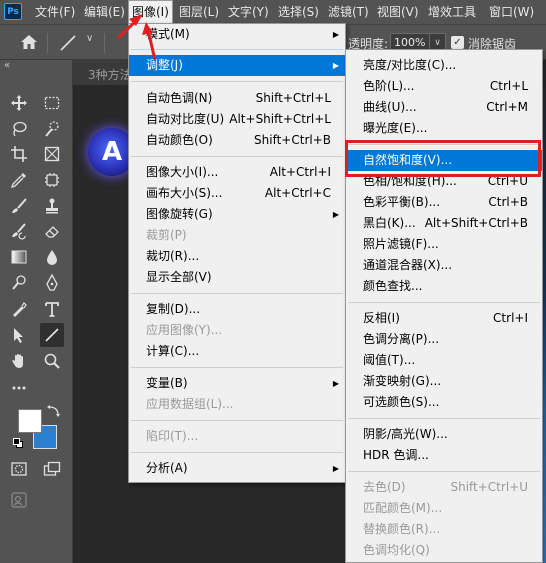 Image resolution: width=546 pixels, height=563 pixels. What do you see at coordinates (52, 103) in the screenshot?
I see `marquee-icon` at bounding box center [52, 103].